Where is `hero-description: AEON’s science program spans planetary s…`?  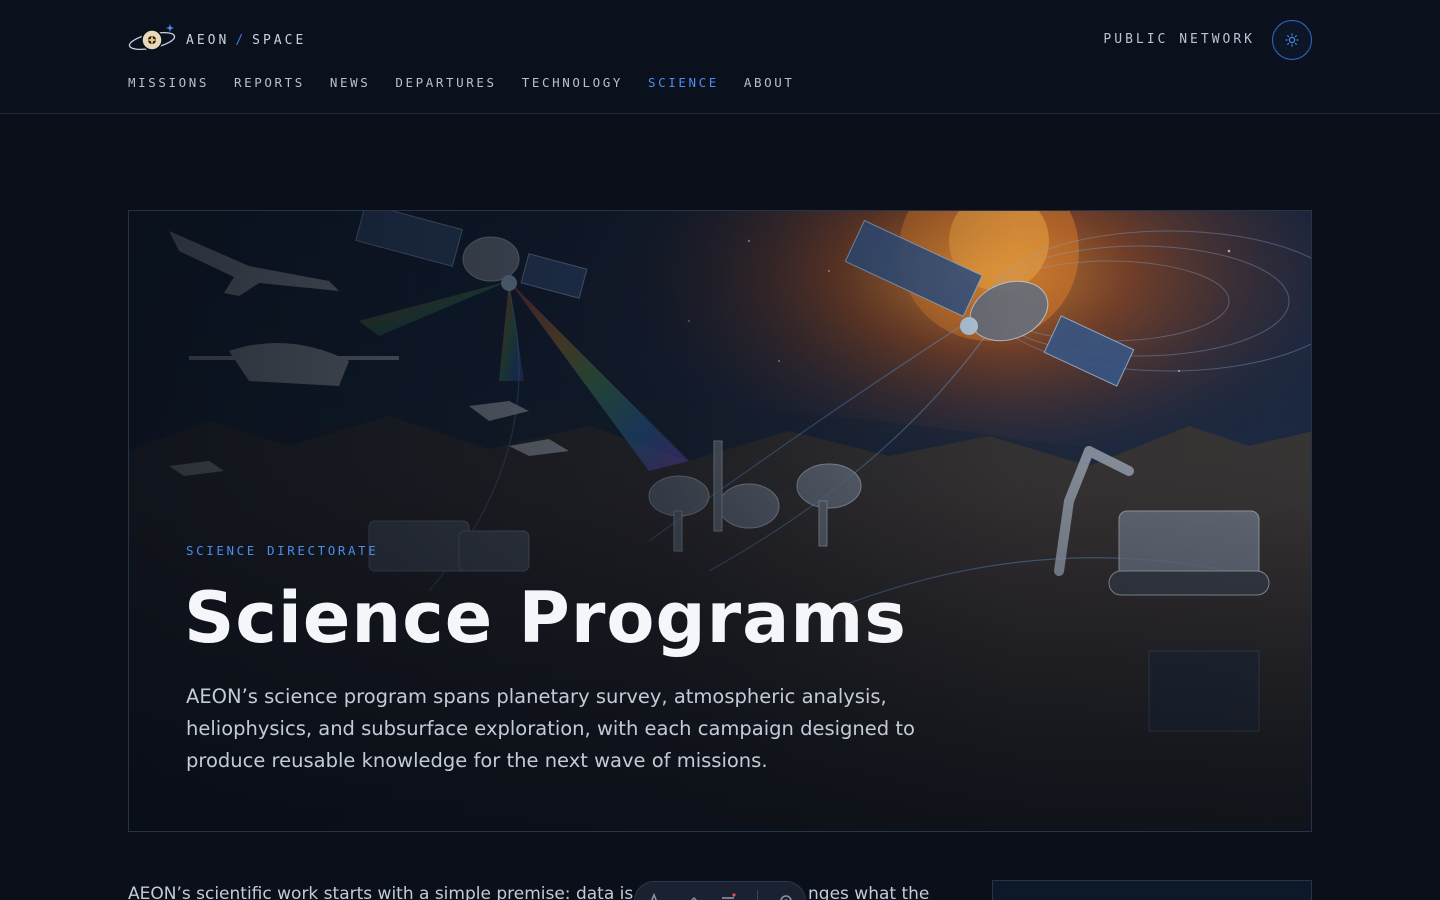 hero-description: AEON’s science program spans planetary s… is located at coordinates (550, 728).